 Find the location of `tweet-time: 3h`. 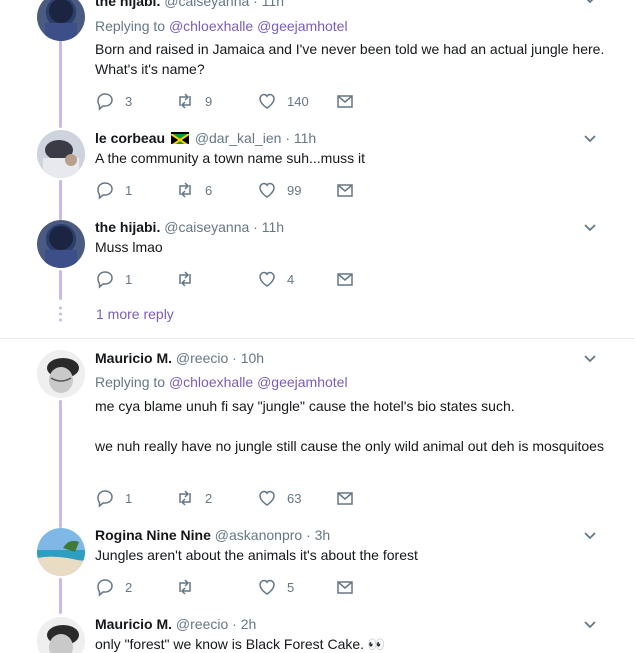

tweet-time: 3h is located at coordinates (323, 535).